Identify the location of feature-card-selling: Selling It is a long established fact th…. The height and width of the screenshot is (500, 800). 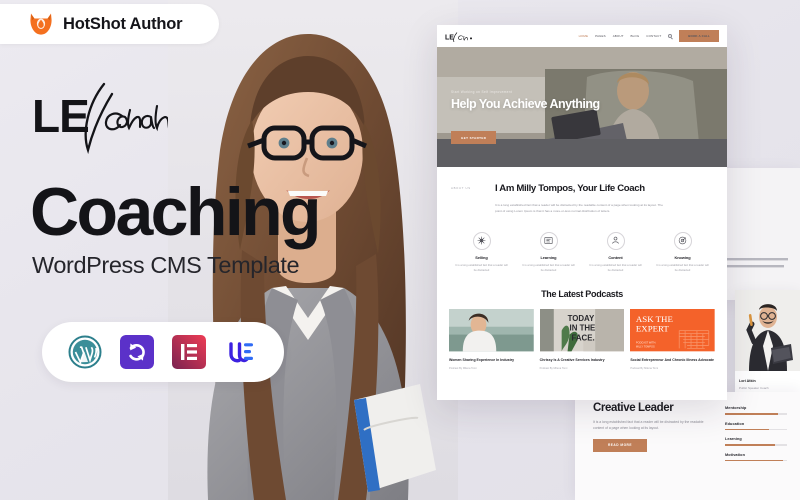
(481, 252).